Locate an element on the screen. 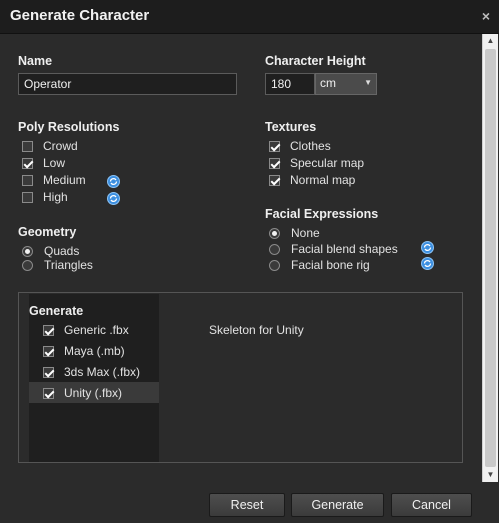 The width and height of the screenshot is (499, 523). facial-bone-rig-radio: Facial bone rig is located at coordinates (319, 265).